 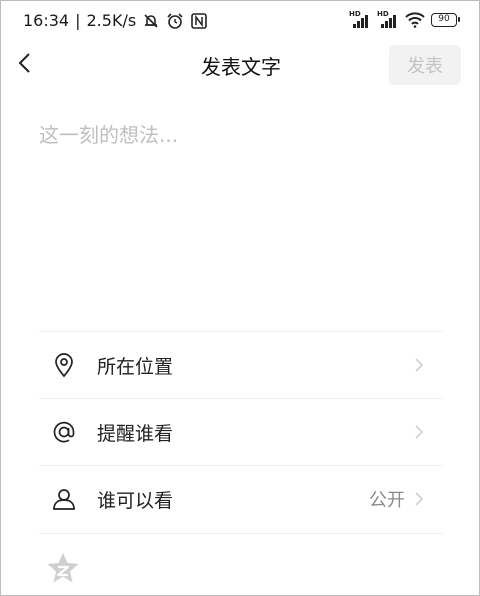 What do you see at coordinates (111, 20) in the screenshot?
I see `network-speed: 2.5K/s` at bounding box center [111, 20].